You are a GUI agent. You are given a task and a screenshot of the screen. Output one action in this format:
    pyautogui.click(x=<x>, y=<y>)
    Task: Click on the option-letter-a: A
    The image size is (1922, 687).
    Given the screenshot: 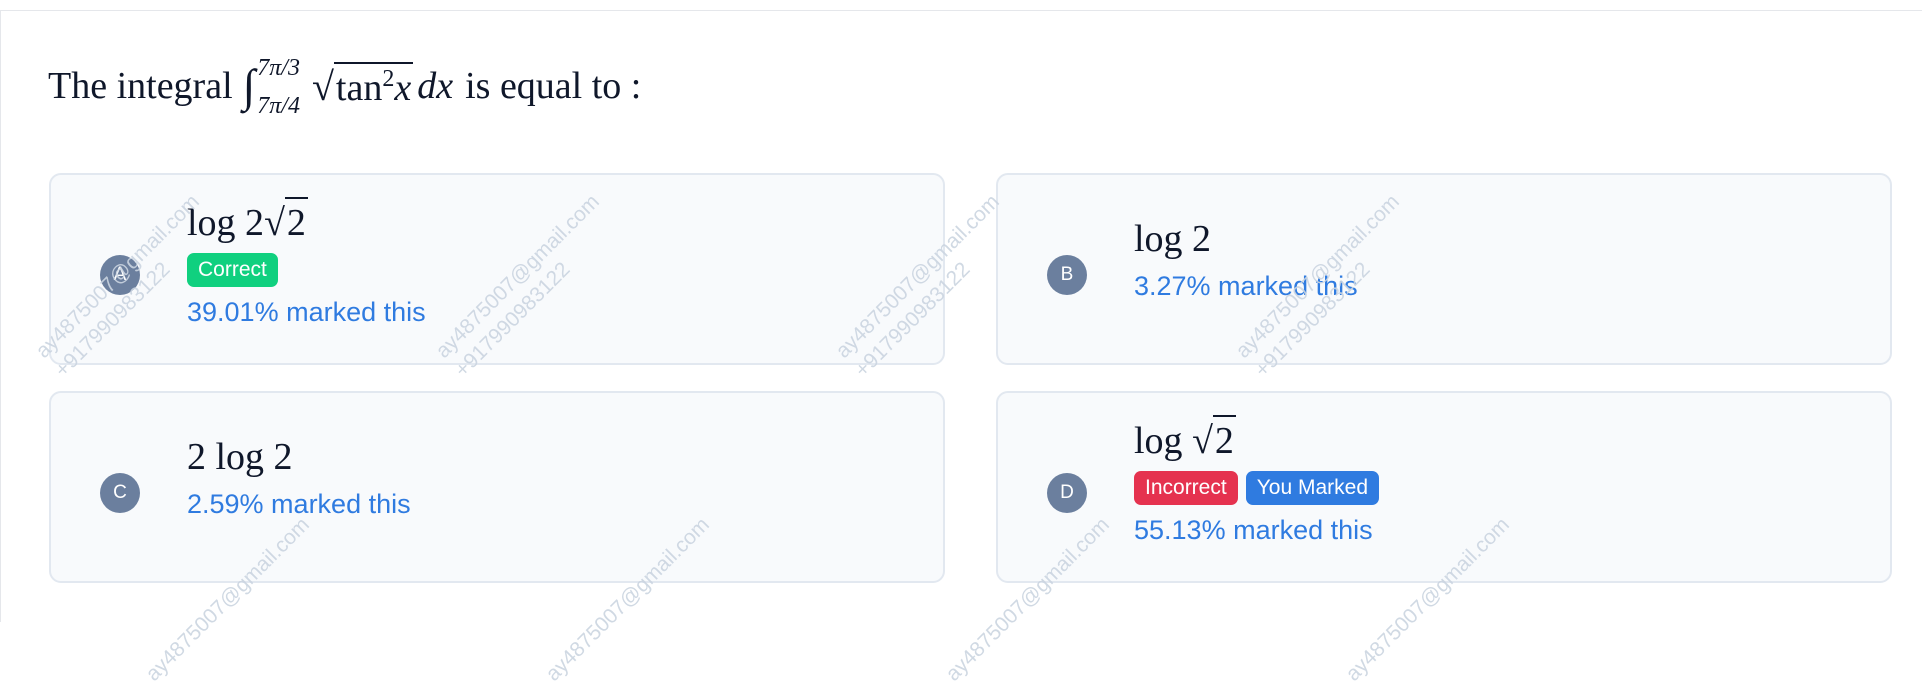 What is the action you would take?
    pyautogui.click(x=120, y=275)
    